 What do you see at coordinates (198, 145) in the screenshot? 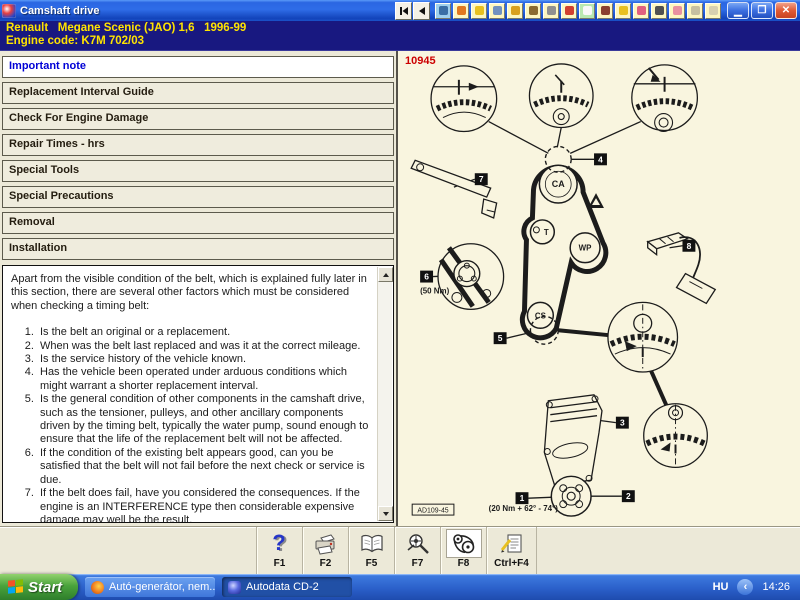
I see `menu-item-repair-times: Repair Times - hrs` at bounding box center [198, 145].